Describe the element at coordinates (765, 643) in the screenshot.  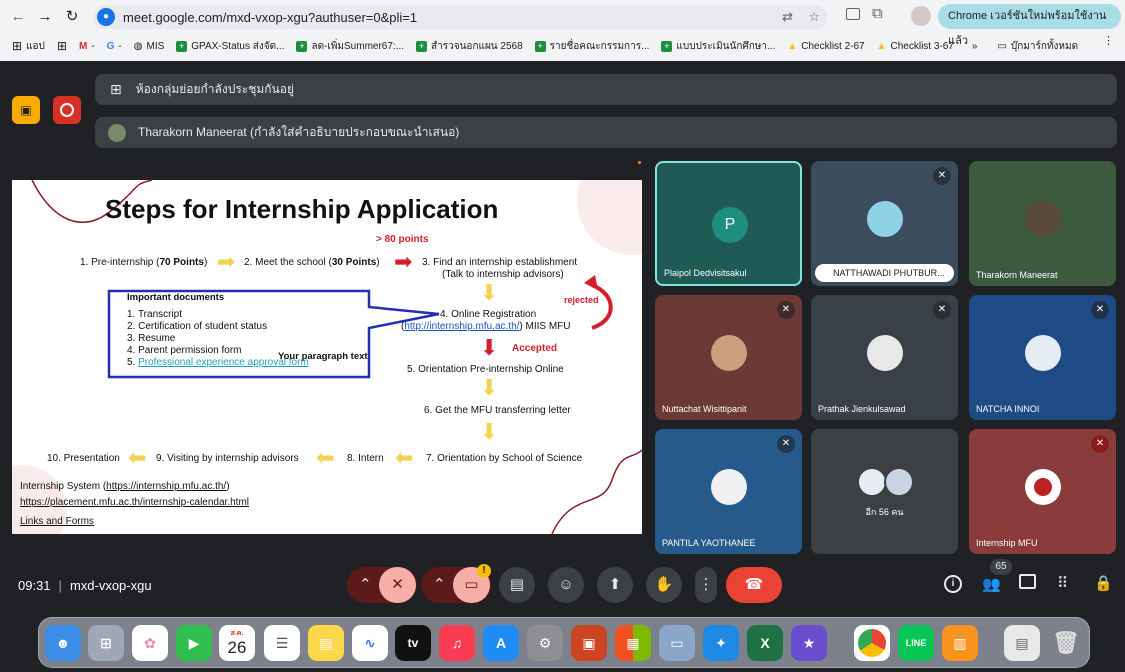
I see `excel-icon: X` at that location.